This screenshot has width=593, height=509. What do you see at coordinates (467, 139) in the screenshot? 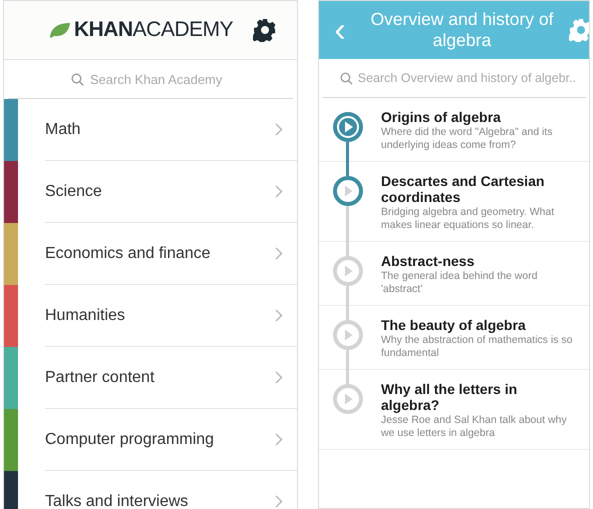
I see `video-description: Where did the word "Algebra" and its underlying ideas come from?` at bounding box center [467, 139].